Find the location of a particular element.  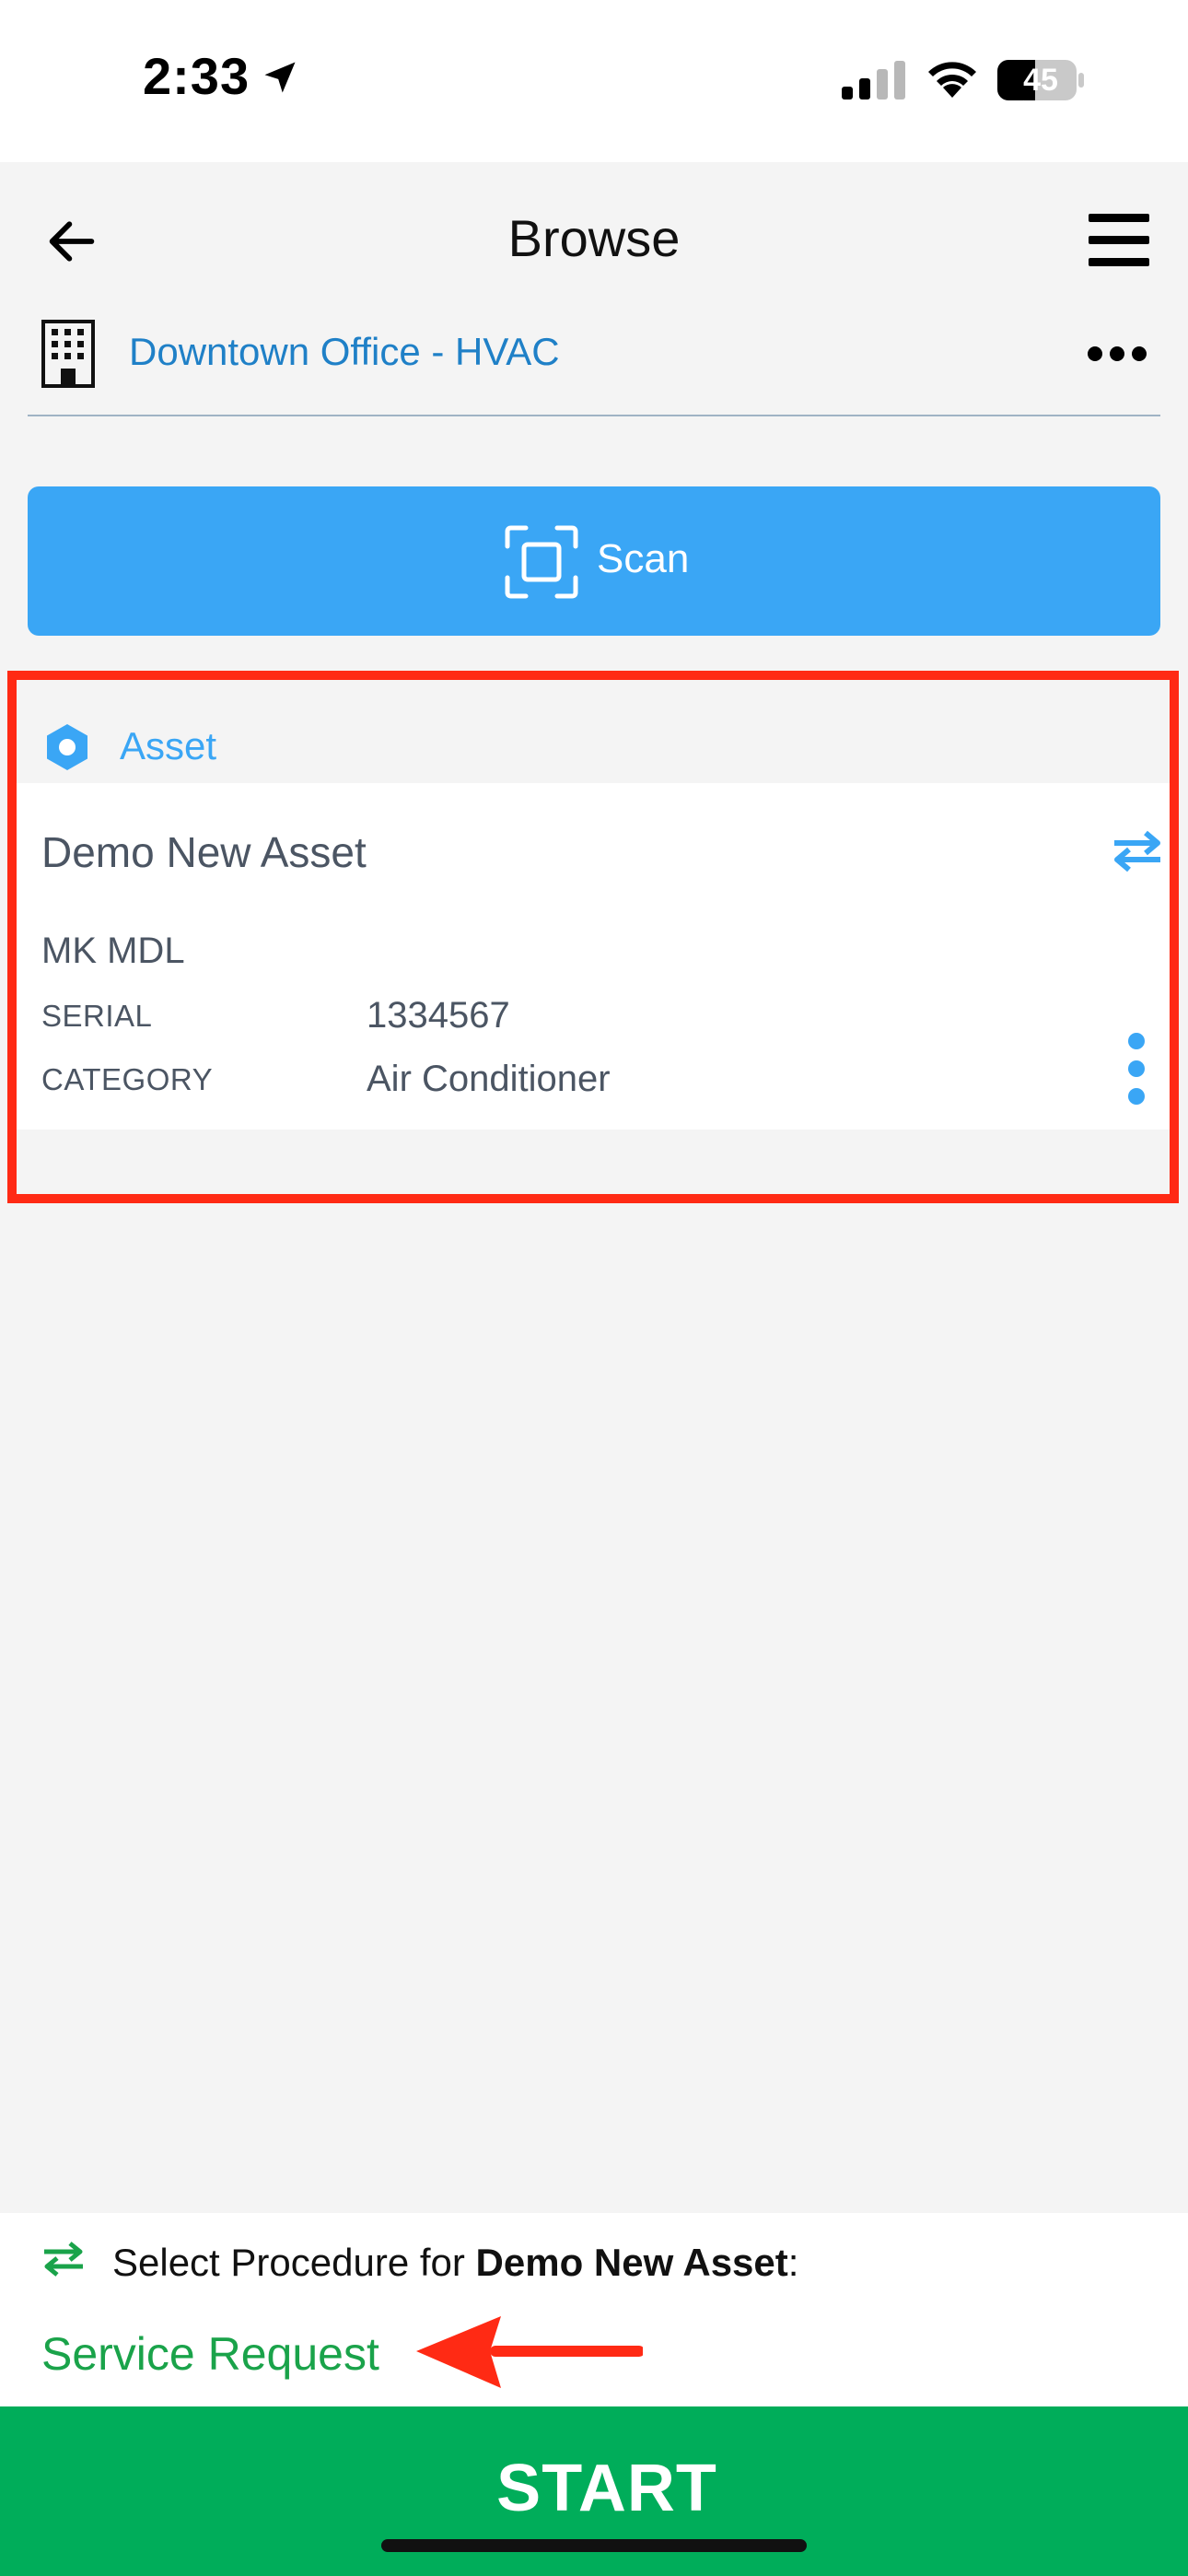

page-title: Browse is located at coordinates (594, 238).